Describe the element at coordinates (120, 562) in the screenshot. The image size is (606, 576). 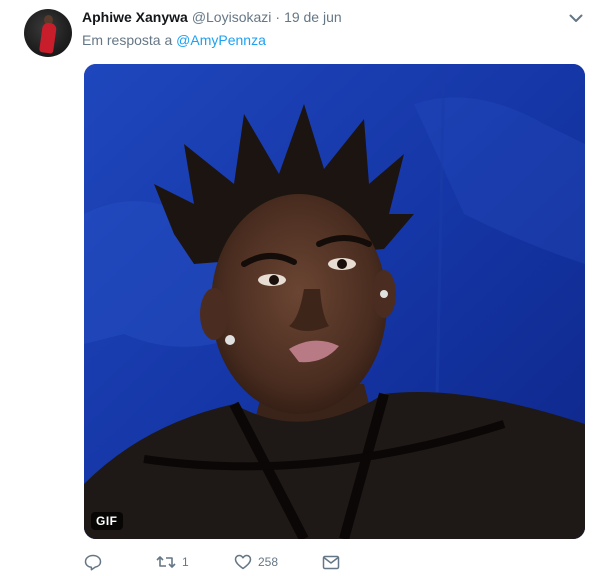
I see `reply-button` at that location.